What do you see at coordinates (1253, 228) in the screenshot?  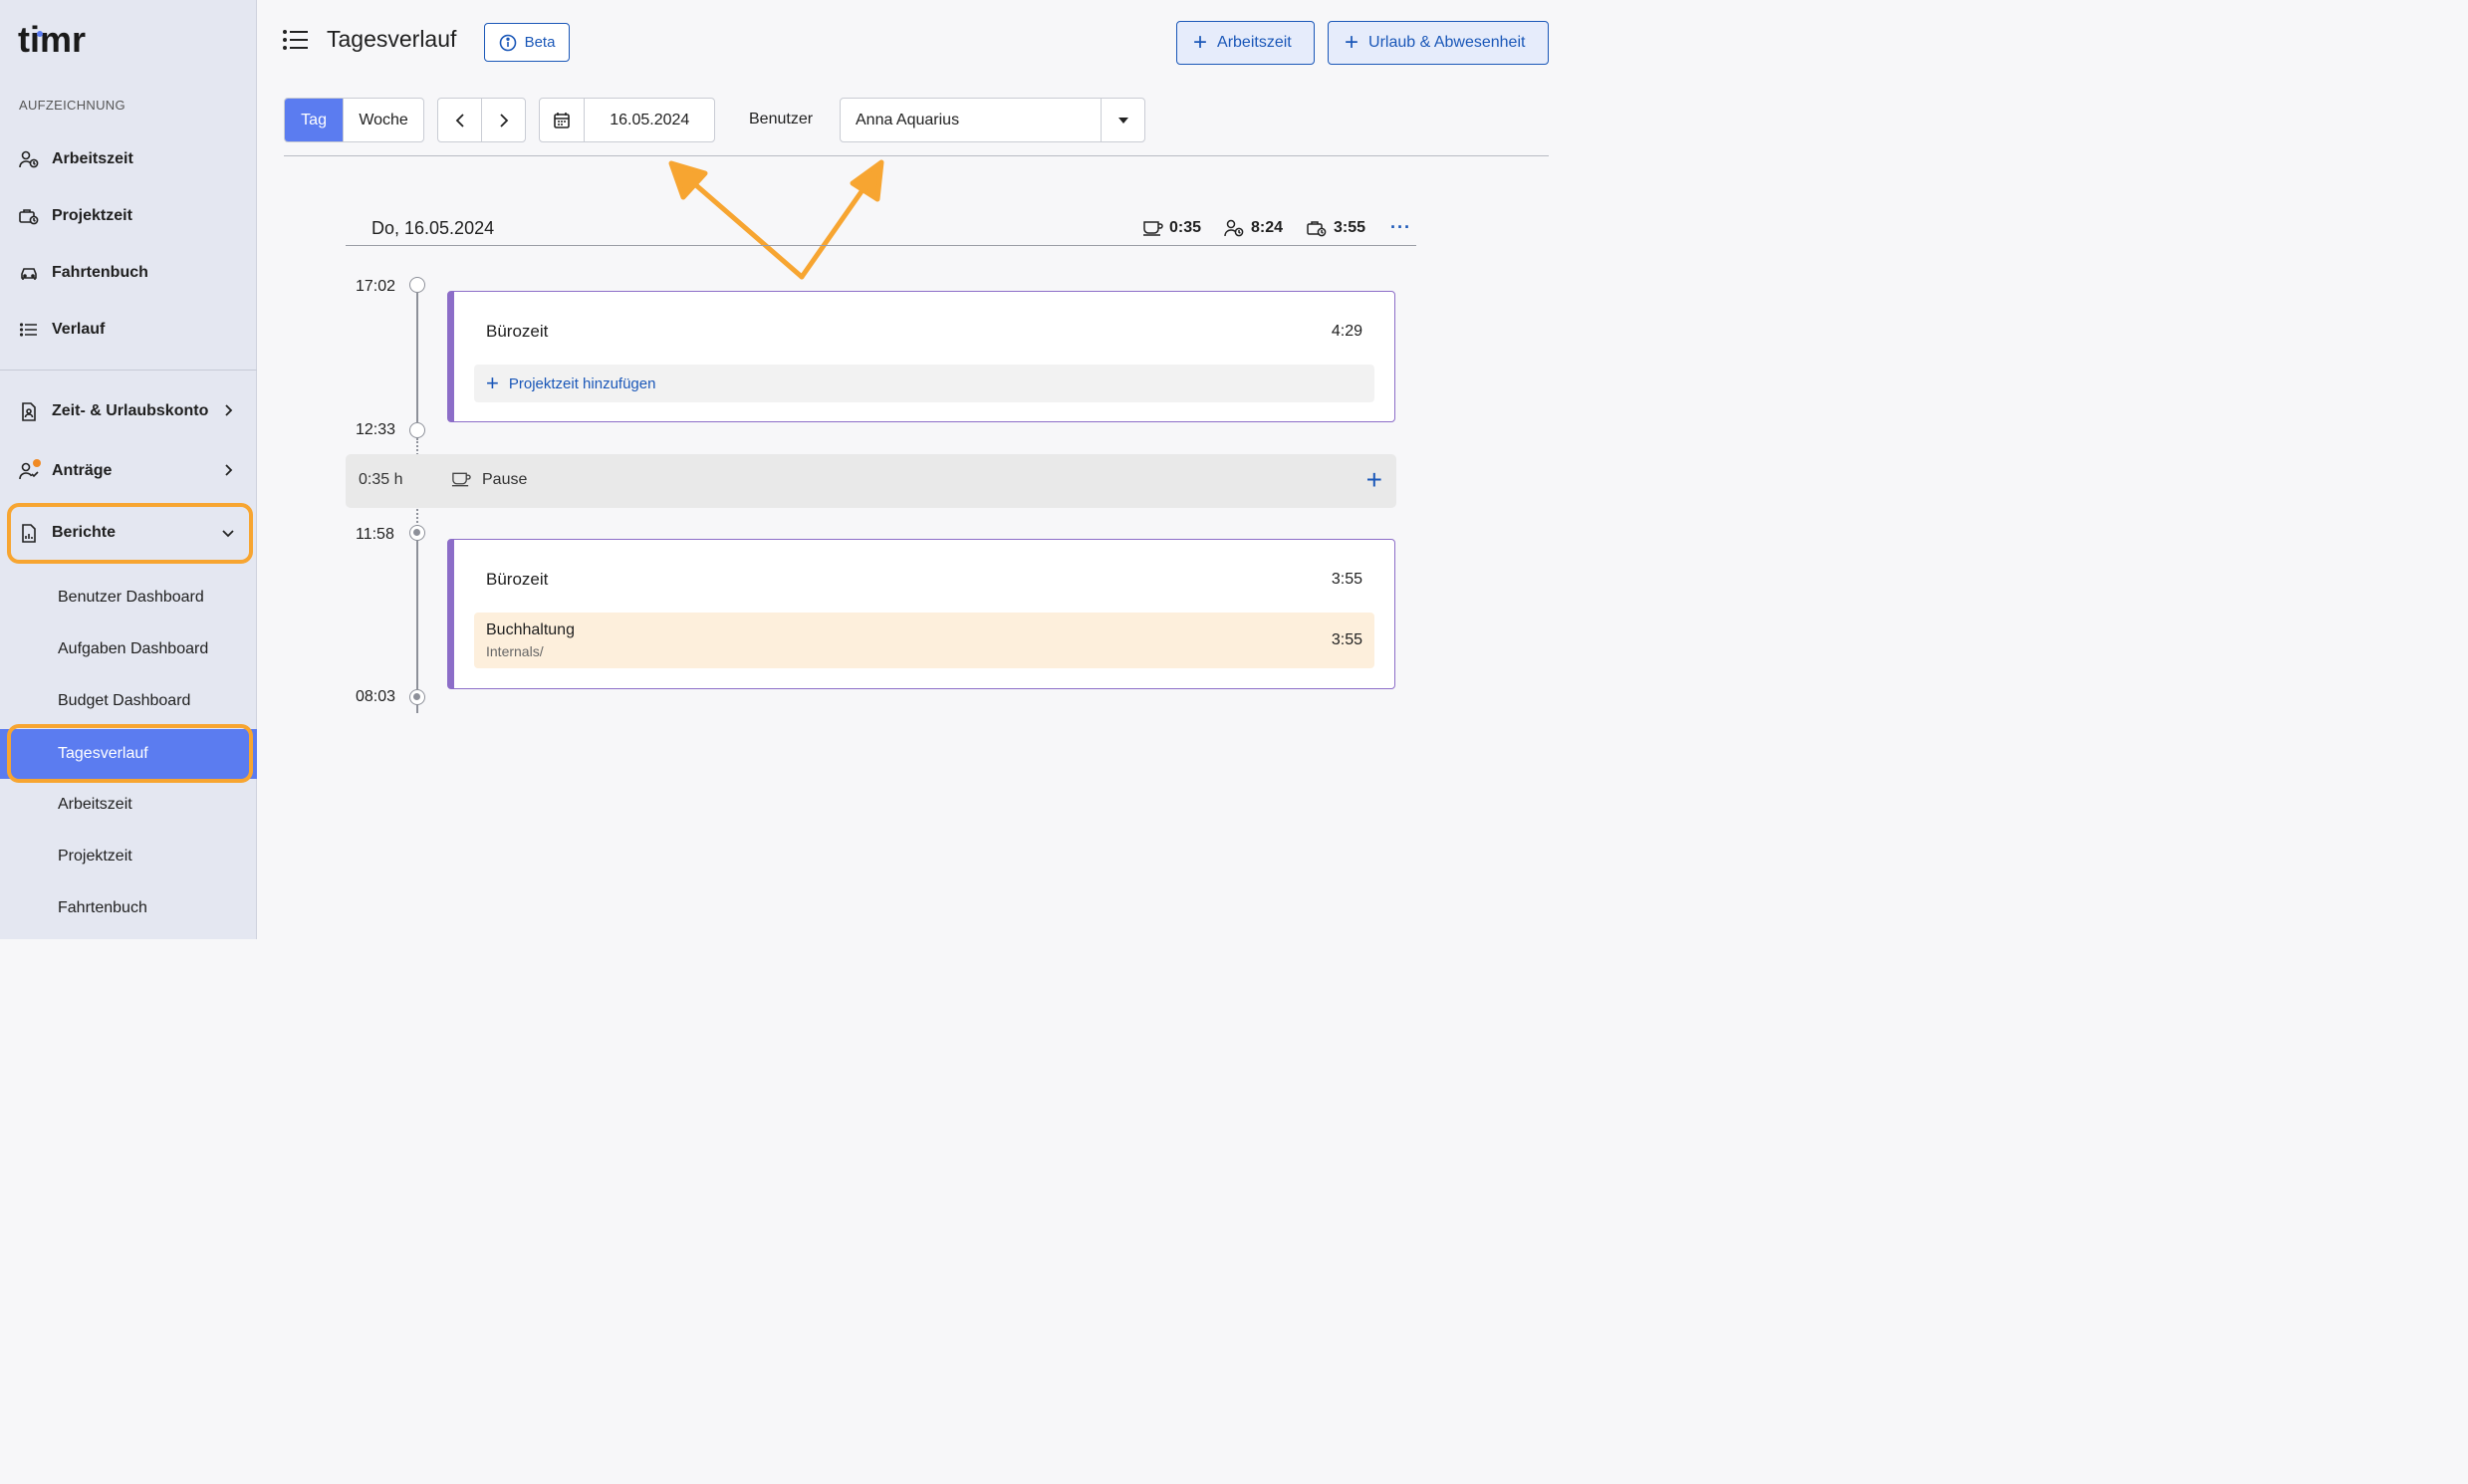 I see `stat-work: 8:24` at bounding box center [1253, 228].